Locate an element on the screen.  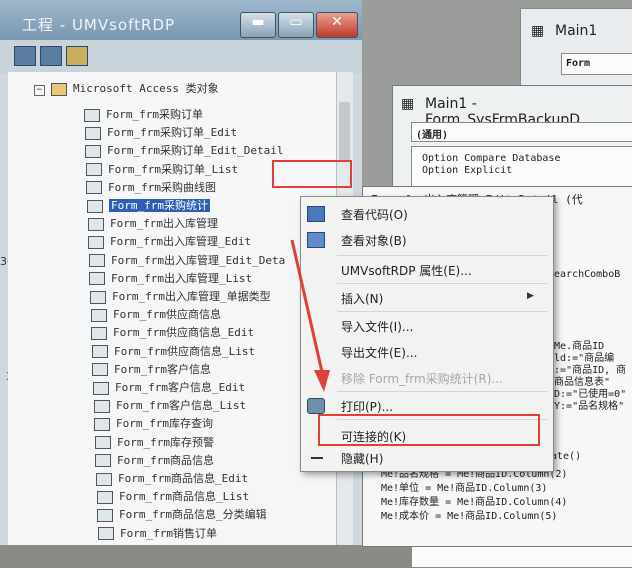
annotation-arrow is located at coordinates (310, 315).